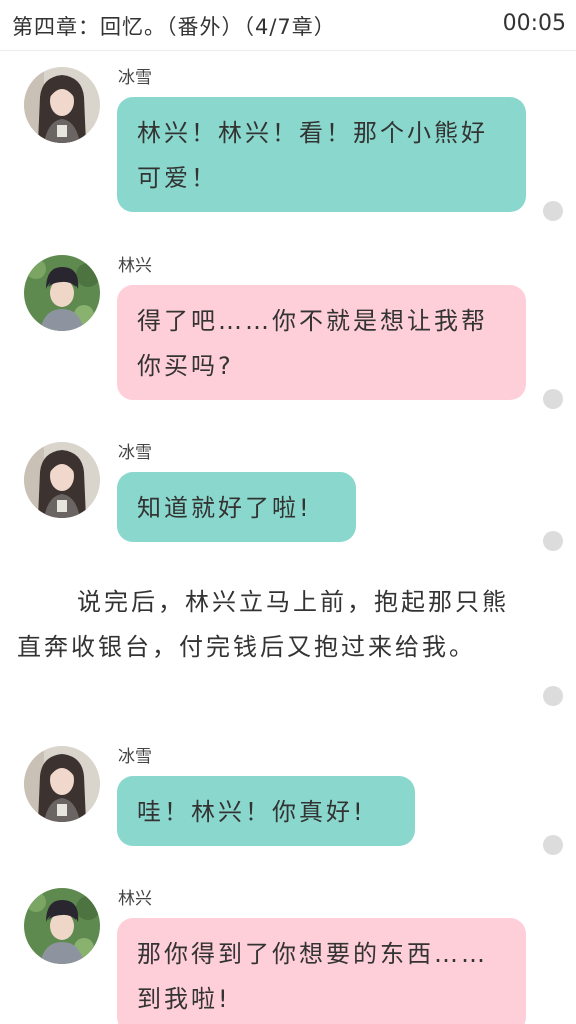 The height and width of the screenshot is (1024, 576). Describe the element at coordinates (534, 23) in the screenshot. I see `clock: 00:05` at that location.